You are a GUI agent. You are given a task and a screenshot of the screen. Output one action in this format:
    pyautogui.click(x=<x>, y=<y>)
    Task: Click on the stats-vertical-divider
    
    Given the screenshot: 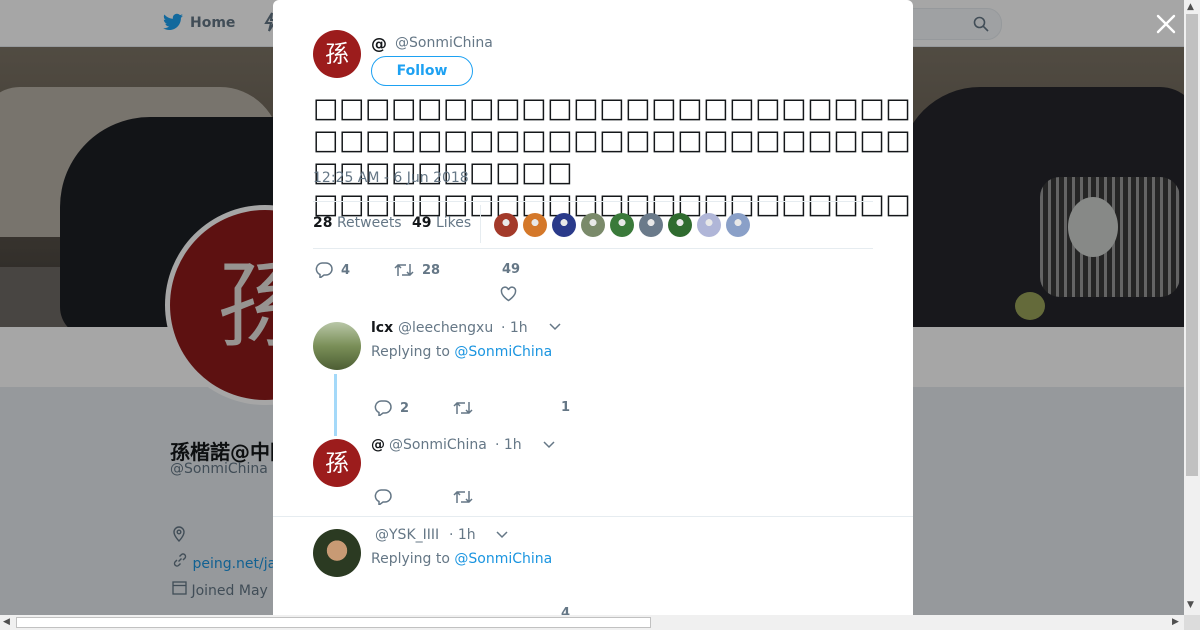 What is the action you would take?
    pyautogui.click(x=480, y=224)
    